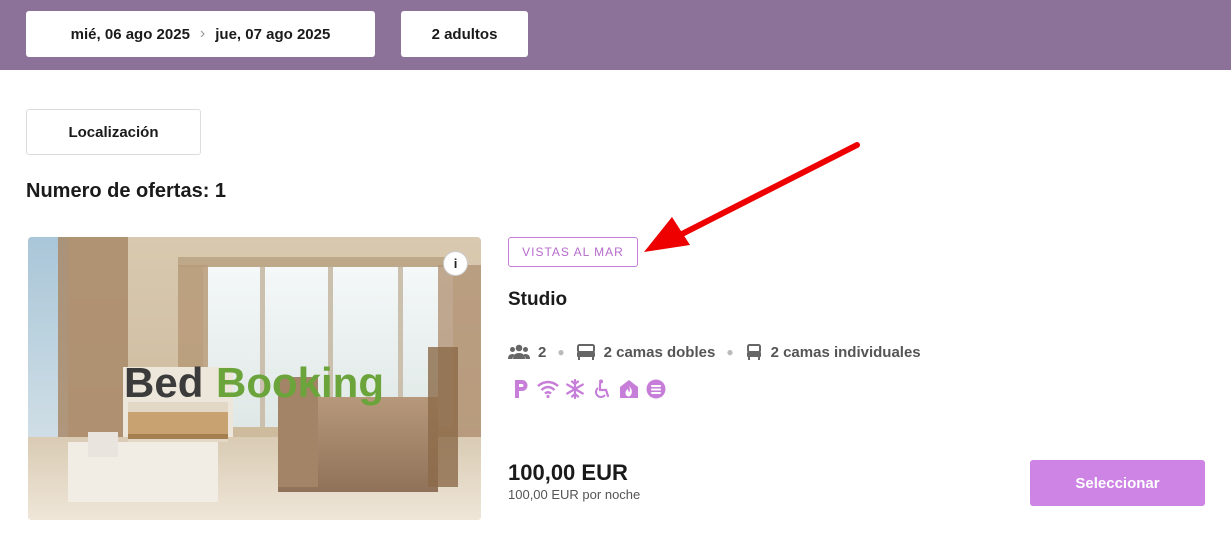 Image resolution: width=1231 pixels, height=556 pixels. What do you see at coordinates (548, 389) in the screenshot?
I see `wifi-icon` at bounding box center [548, 389].